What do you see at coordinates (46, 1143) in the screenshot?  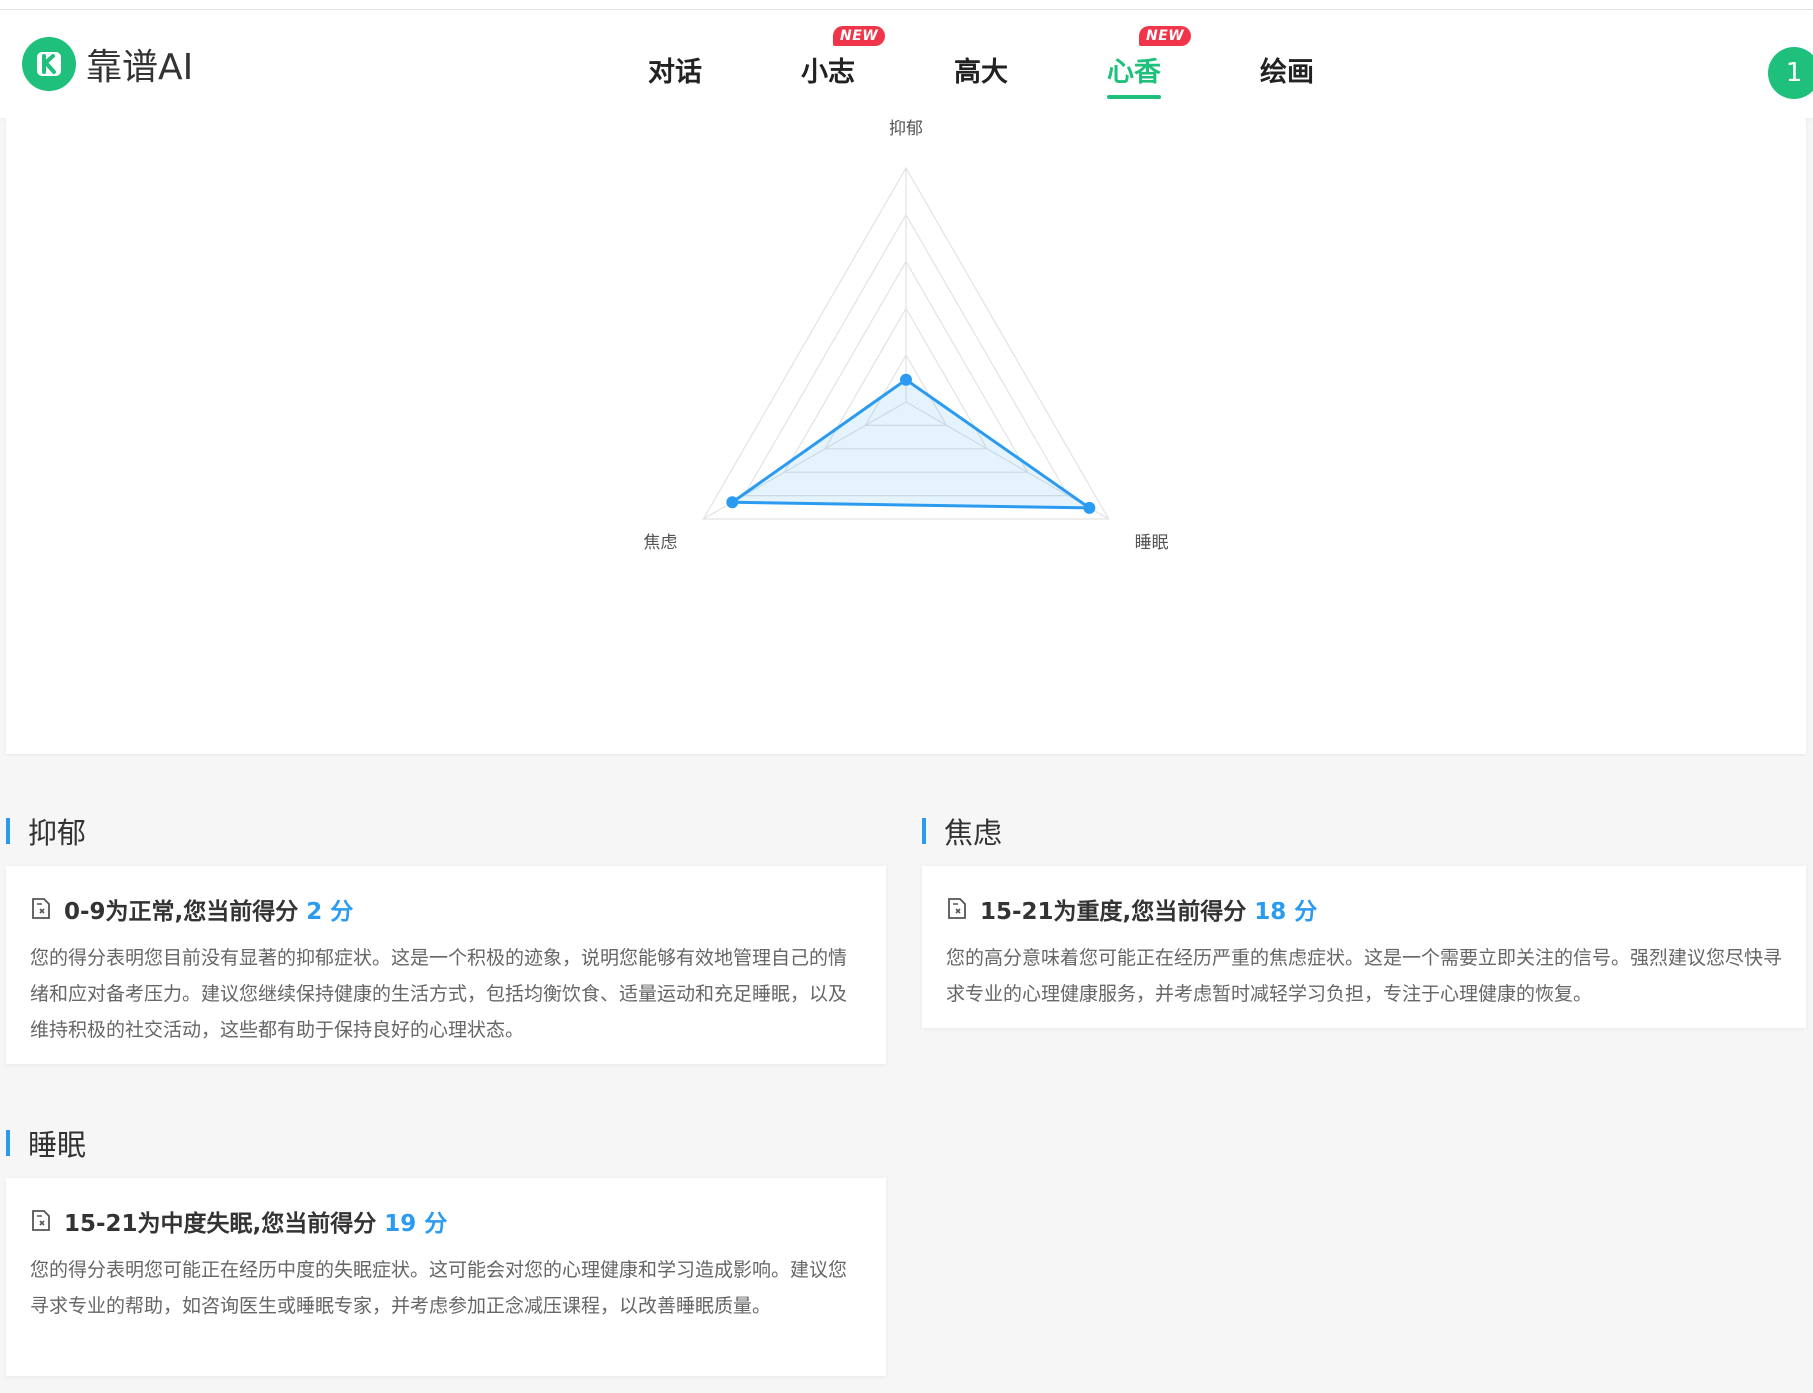 I see `section-title-sleep: 睡眠` at bounding box center [46, 1143].